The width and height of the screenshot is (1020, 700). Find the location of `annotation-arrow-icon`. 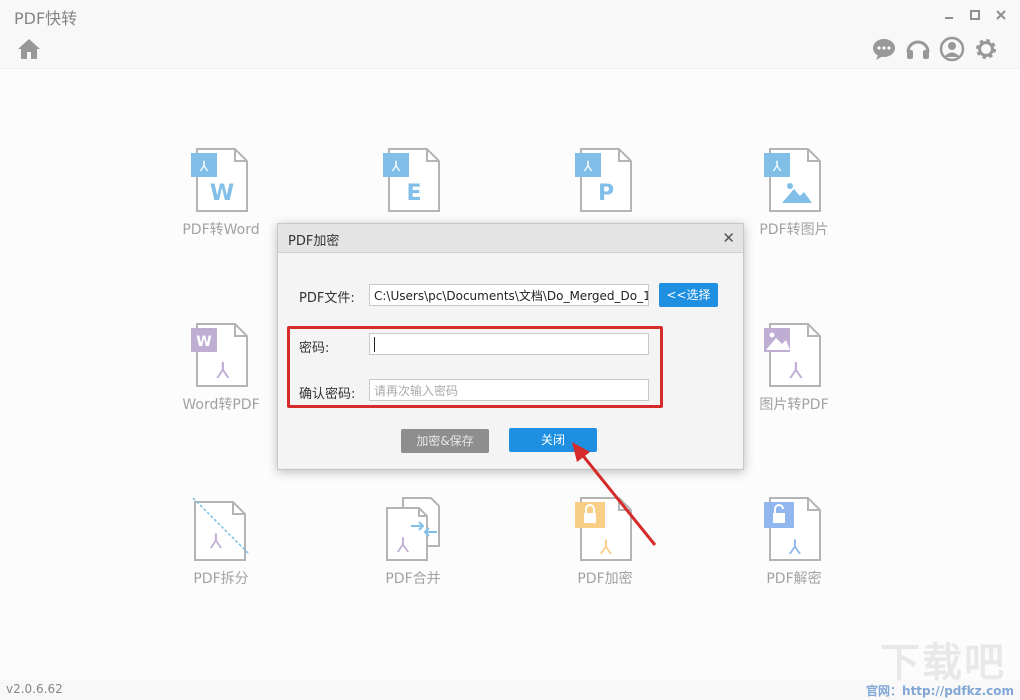

annotation-arrow-icon is located at coordinates (614, 494).